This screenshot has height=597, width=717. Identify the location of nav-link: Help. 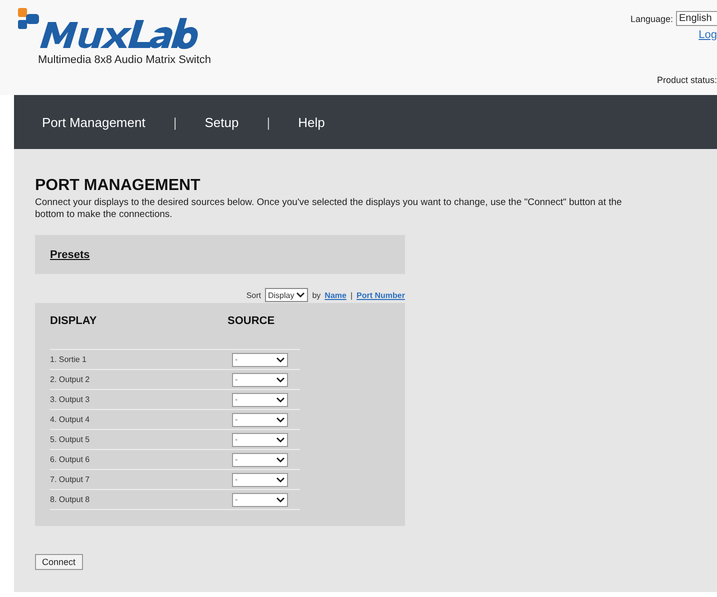
(311, 122).